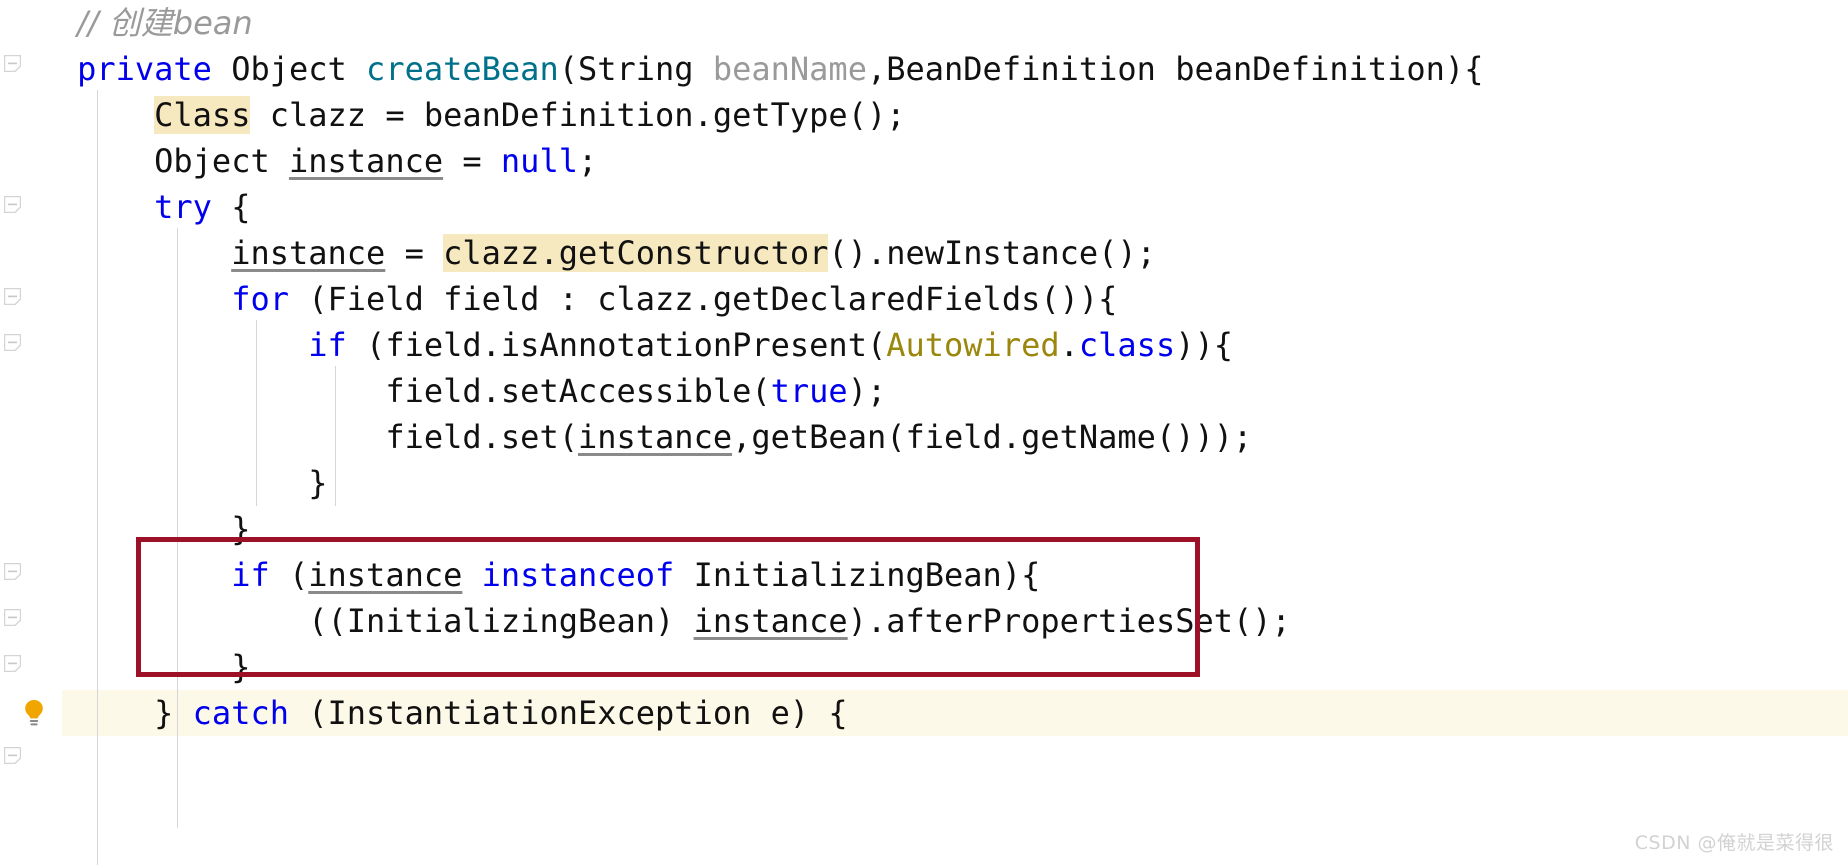 The width and height of the screenshot is (1848, 865). Describe the element at coordinates (165, 23) in the screenshot. I see `code-token: // 创建bean` at that location.